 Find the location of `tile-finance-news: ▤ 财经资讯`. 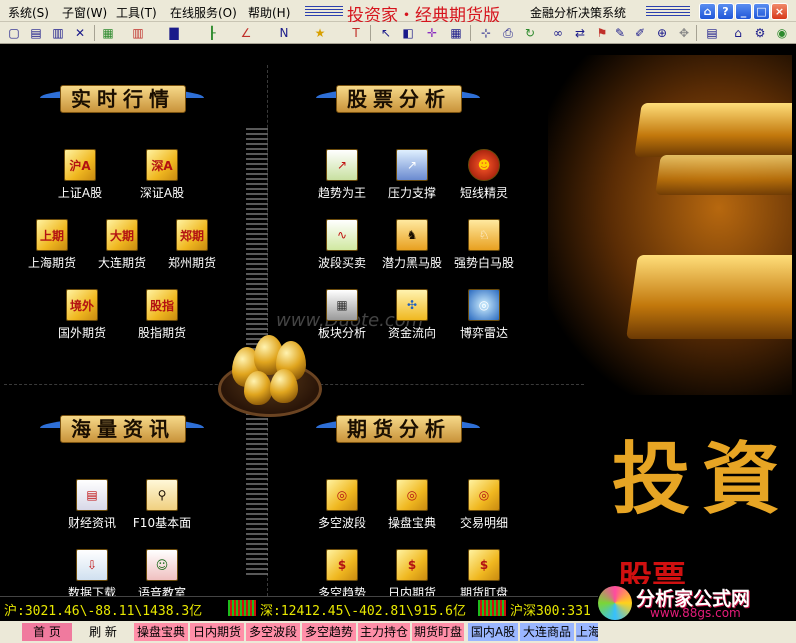

tile-finance-news: ▤ 财经资讯 is located at coordinates (92, 505).